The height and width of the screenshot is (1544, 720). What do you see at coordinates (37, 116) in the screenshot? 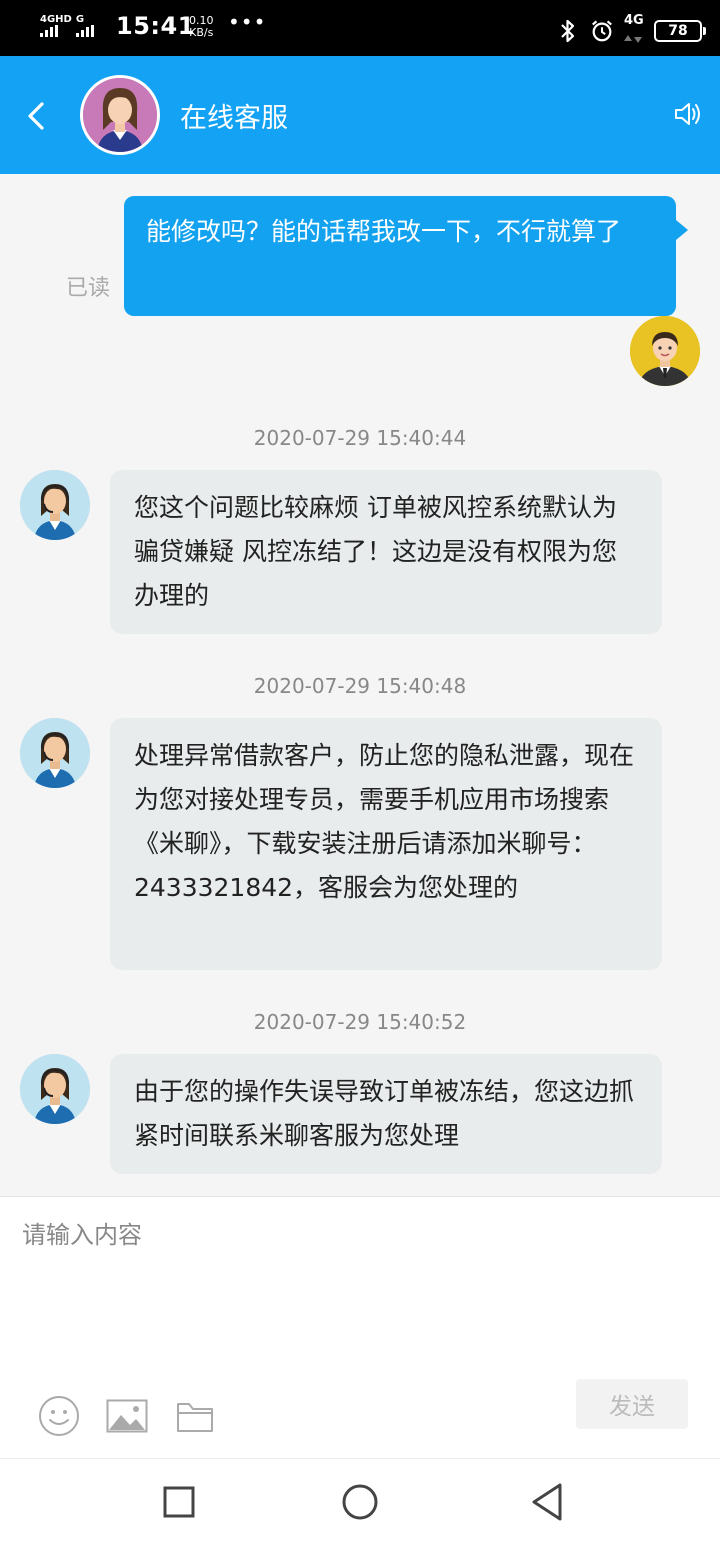
I see `back-chevron-icon` at bounding box center [37, 116].